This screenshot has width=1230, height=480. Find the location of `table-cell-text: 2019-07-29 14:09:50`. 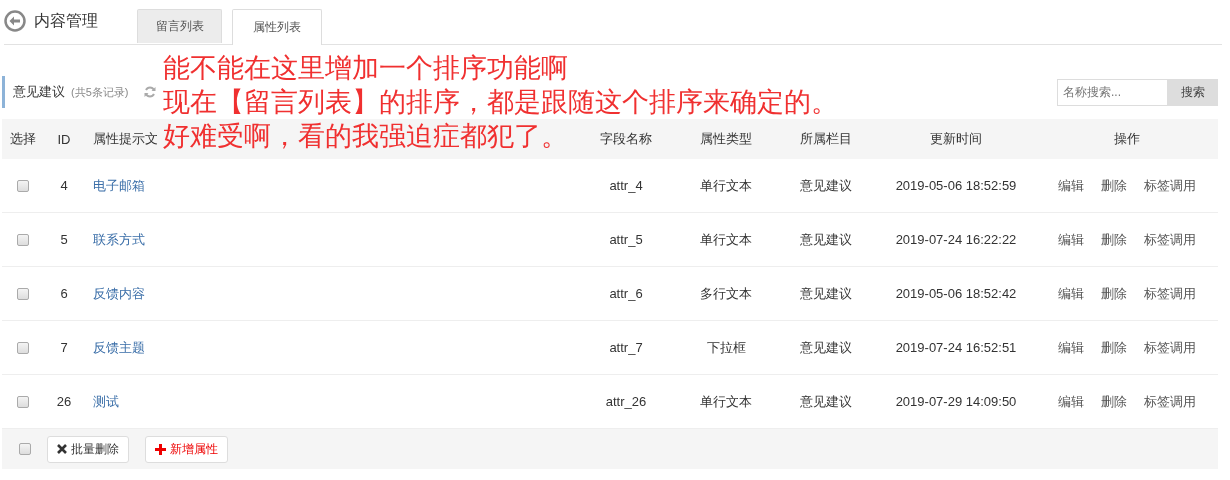

table-cell-text: 2019-07-29 14:09:50 is located at coordinates (956, 401).